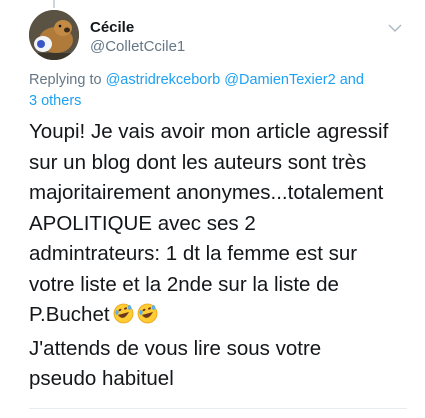  I want to click on tweet-text-line-with-emoji: P.Buchet, so click(219, 317).